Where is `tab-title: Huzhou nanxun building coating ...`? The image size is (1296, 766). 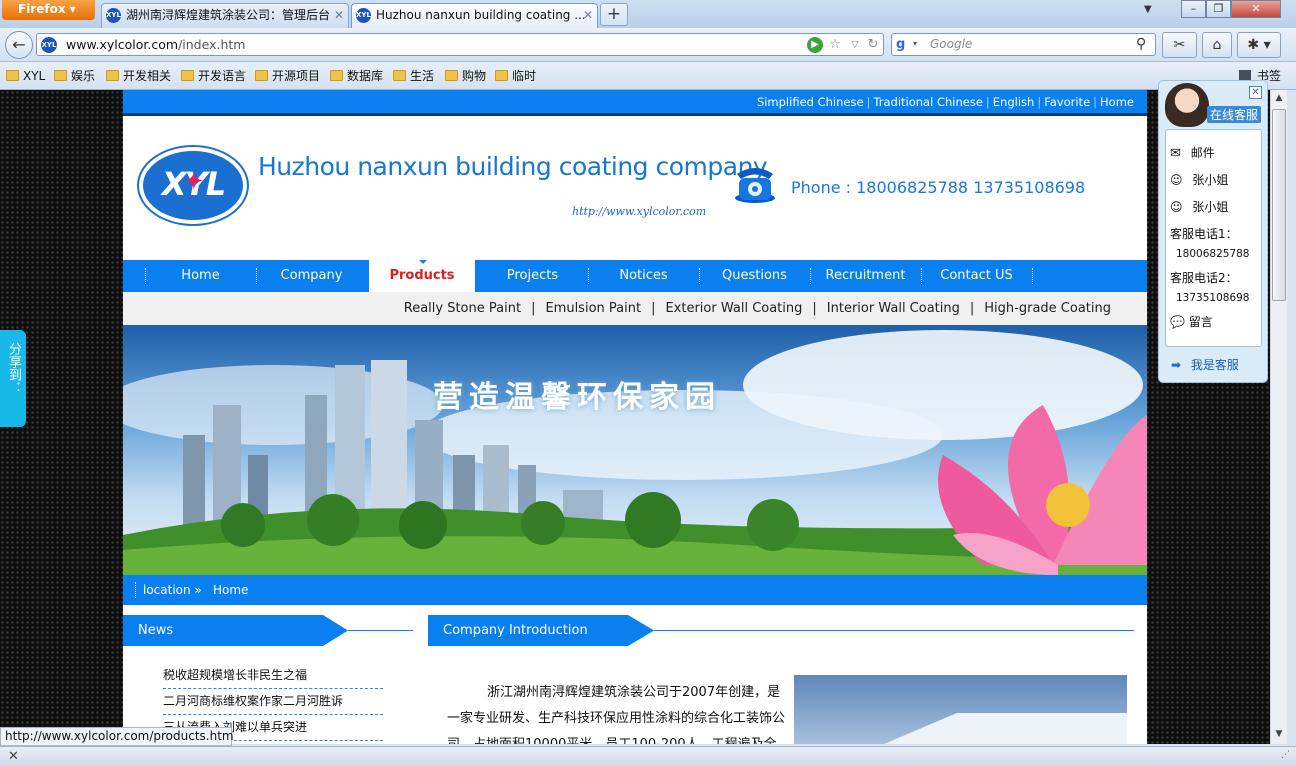
tab-title: Huzhou nanxun building coating ... is located at coordinates (481, 15).